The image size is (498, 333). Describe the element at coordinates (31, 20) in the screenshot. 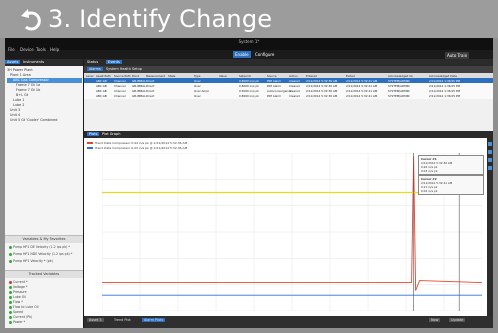

I see `undo-arrow-icon` at that location.